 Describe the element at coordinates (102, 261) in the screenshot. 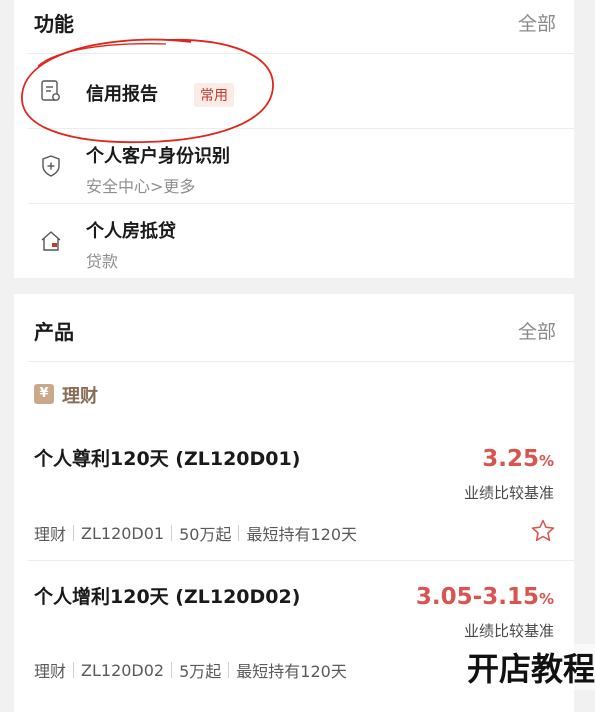

I see `function-item-subtitle: 贷款` at that location.